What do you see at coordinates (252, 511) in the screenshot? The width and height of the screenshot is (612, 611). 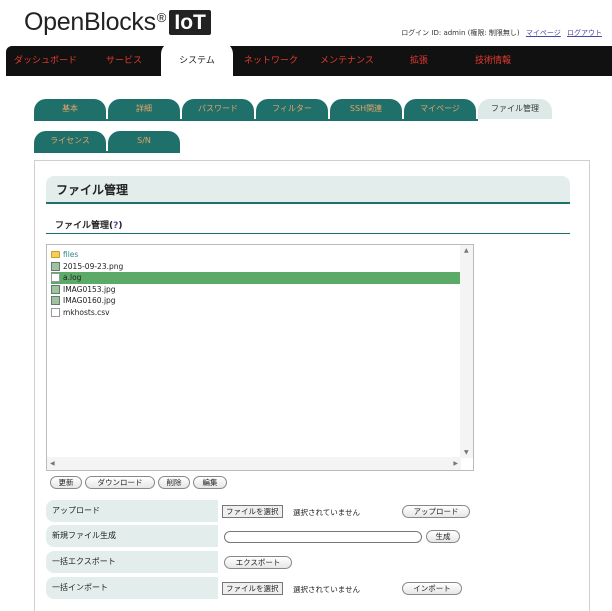 I see `upload-choose-file-button: ファイルを選択` at bounding box center [252, 511].